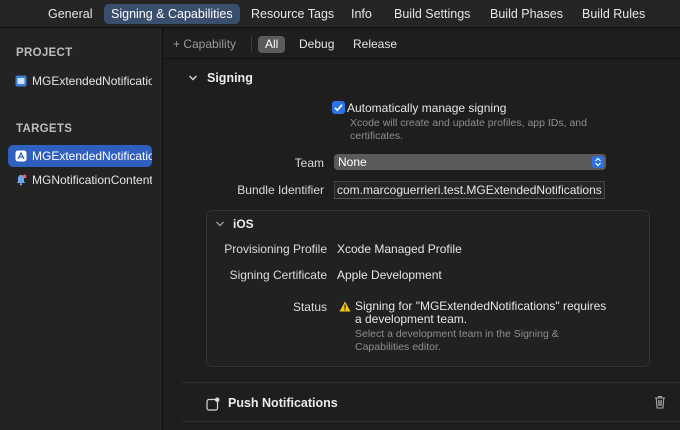  Describe the element at coordinates (309, 307) in the screenshot. I see `status-label: Status` at that location.